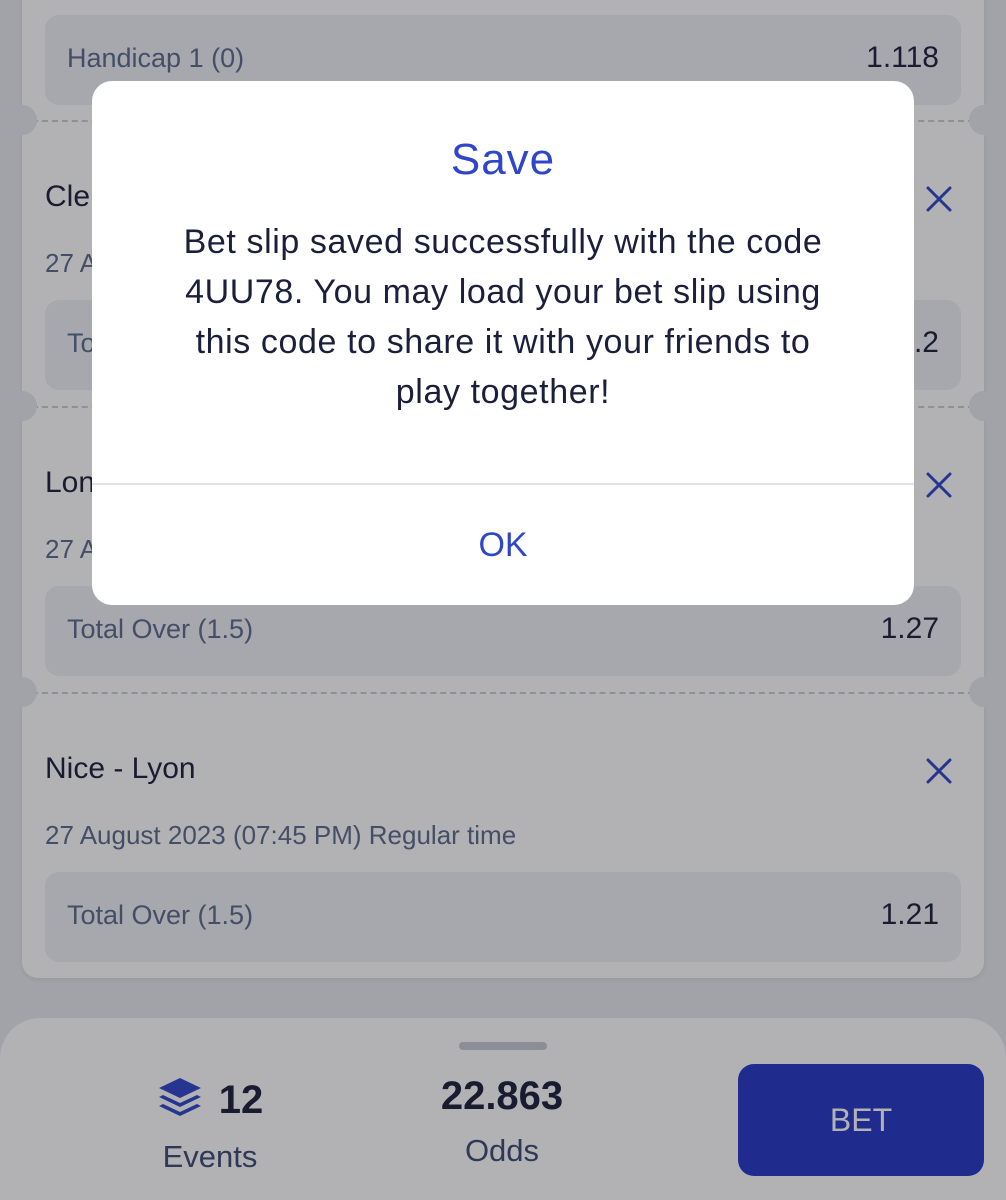 This screenshot has width=1006, height=1200. Describe the element at coordinates (503, 545) in the screenshot. I see `ok-button: OK` at that location.